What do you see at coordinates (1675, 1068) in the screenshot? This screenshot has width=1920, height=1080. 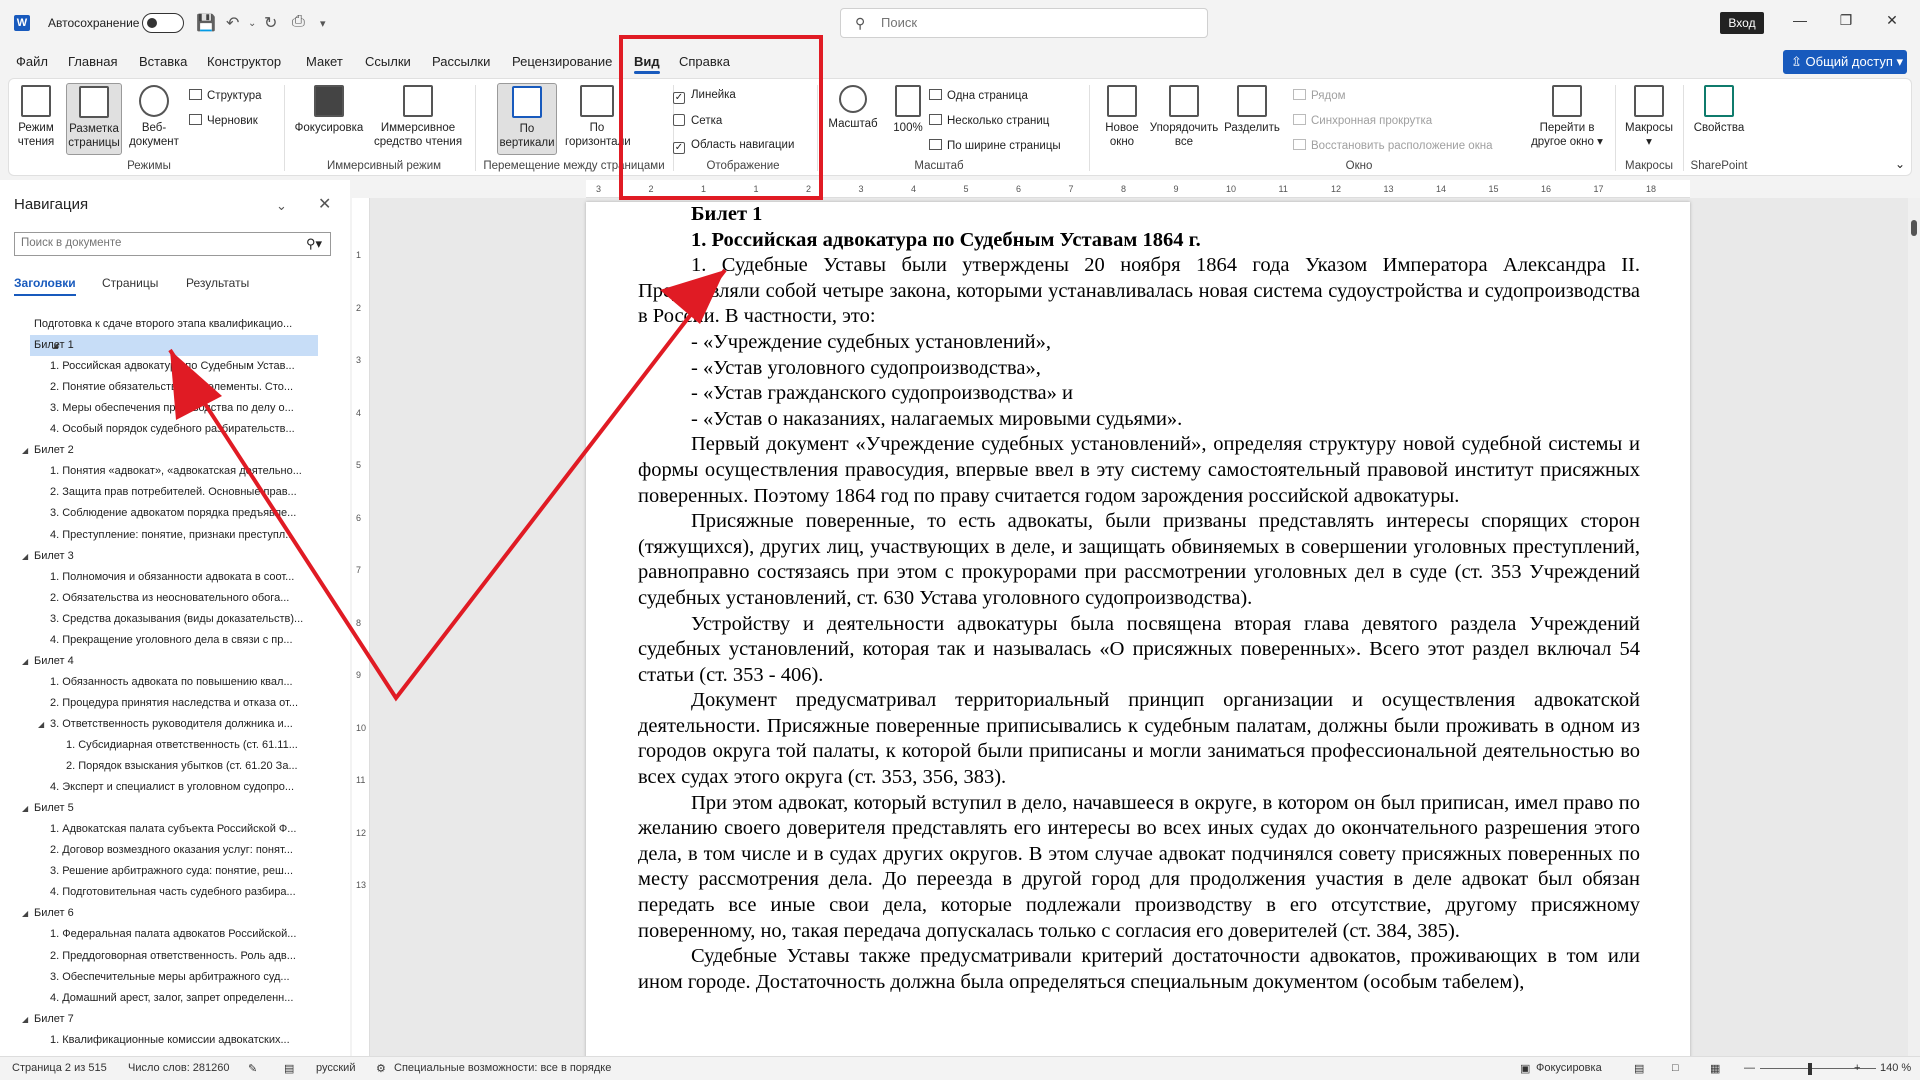 I see `print-layout-view-icon: □` at bounding box center [1675, 1068].